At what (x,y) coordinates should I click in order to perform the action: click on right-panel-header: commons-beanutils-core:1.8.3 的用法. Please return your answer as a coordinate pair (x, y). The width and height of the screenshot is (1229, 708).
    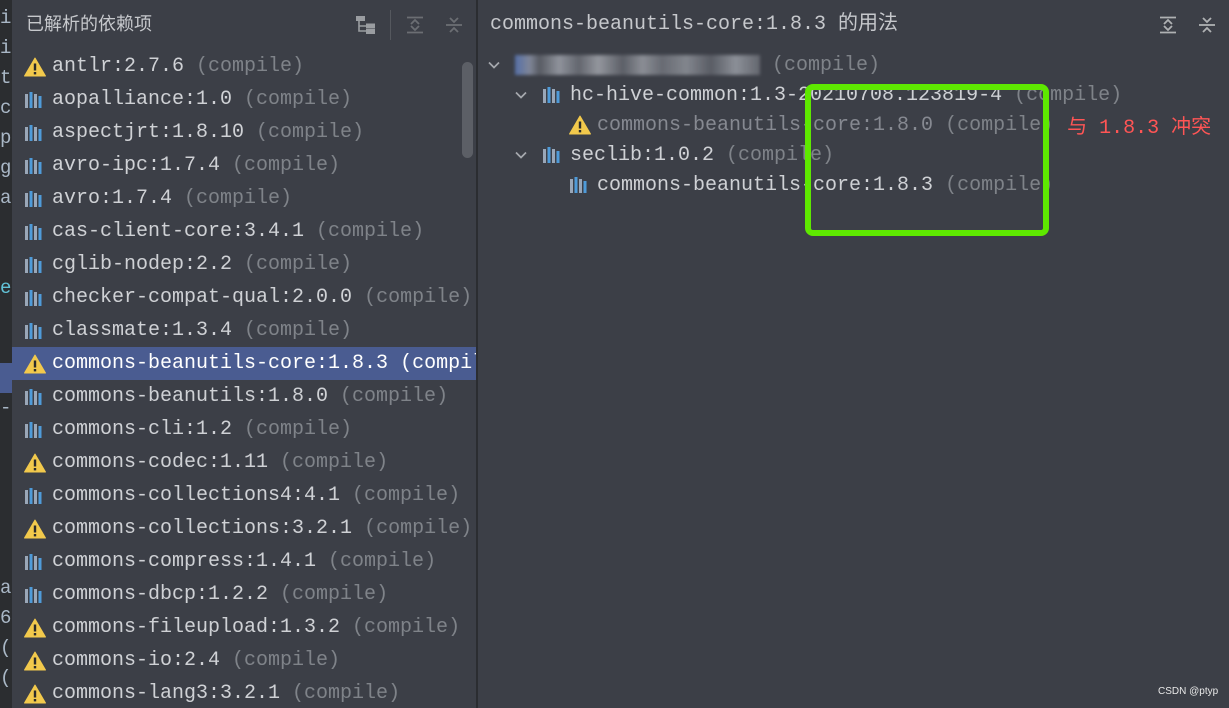
    Looking at the image, I should click on (853, 25).